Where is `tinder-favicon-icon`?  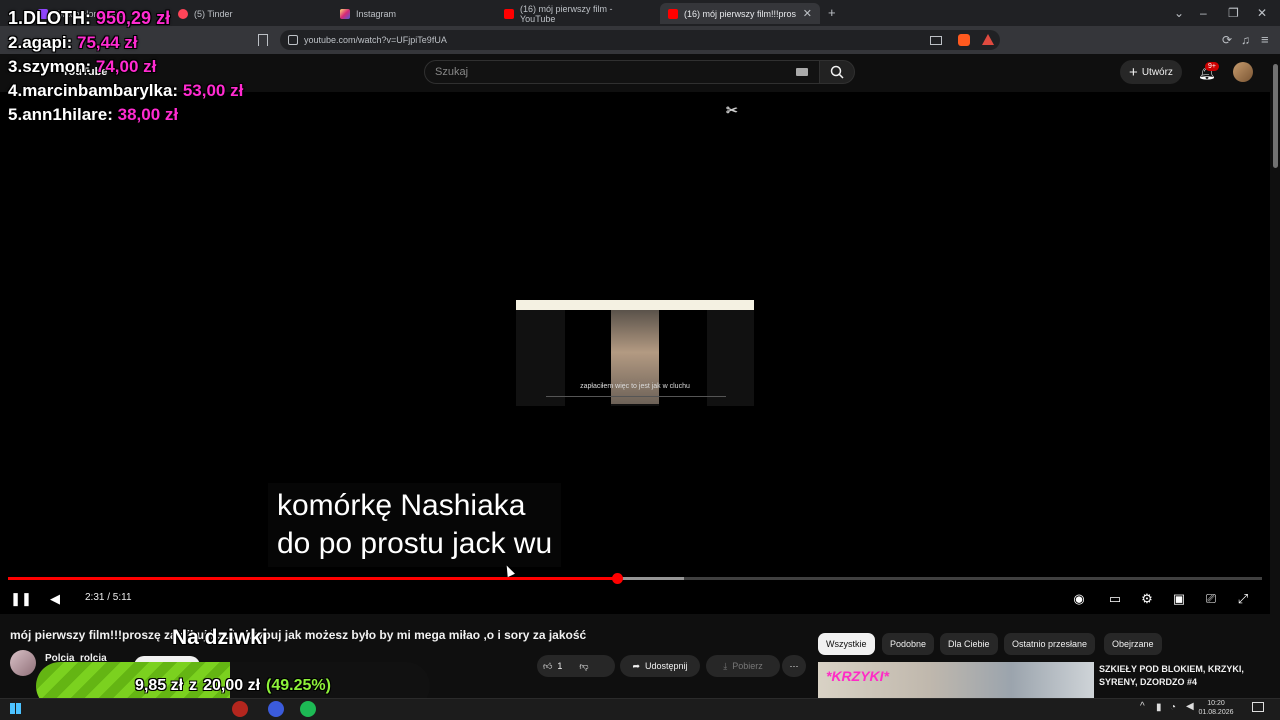 tinder-favicon-icon is located at coordinates (183, 13).